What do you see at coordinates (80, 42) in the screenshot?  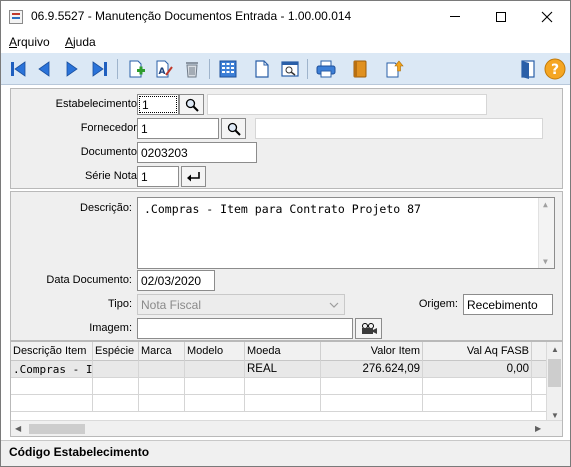 I see `menu-ajuda: Ajuda` at bounding box center [80, 42].